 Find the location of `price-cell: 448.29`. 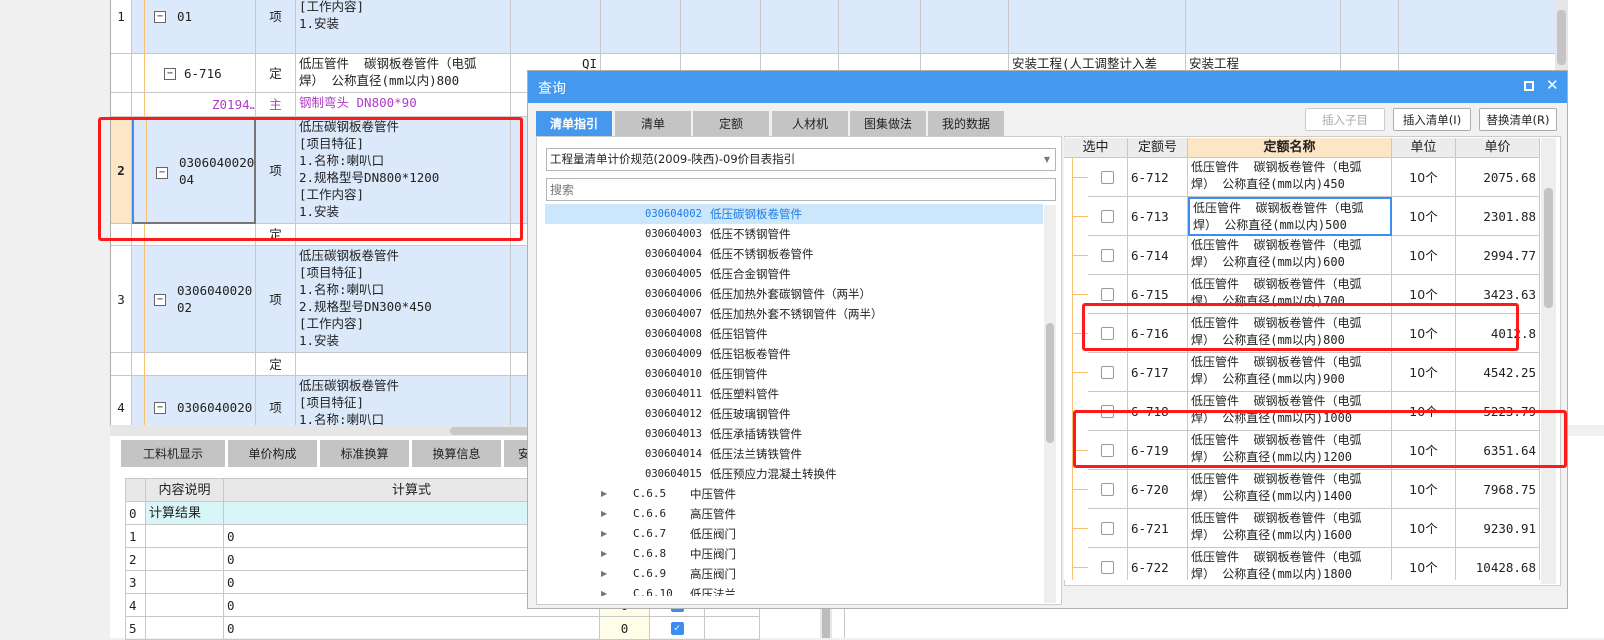

price-cell: 448.29 is located at coordinates (880, 27).